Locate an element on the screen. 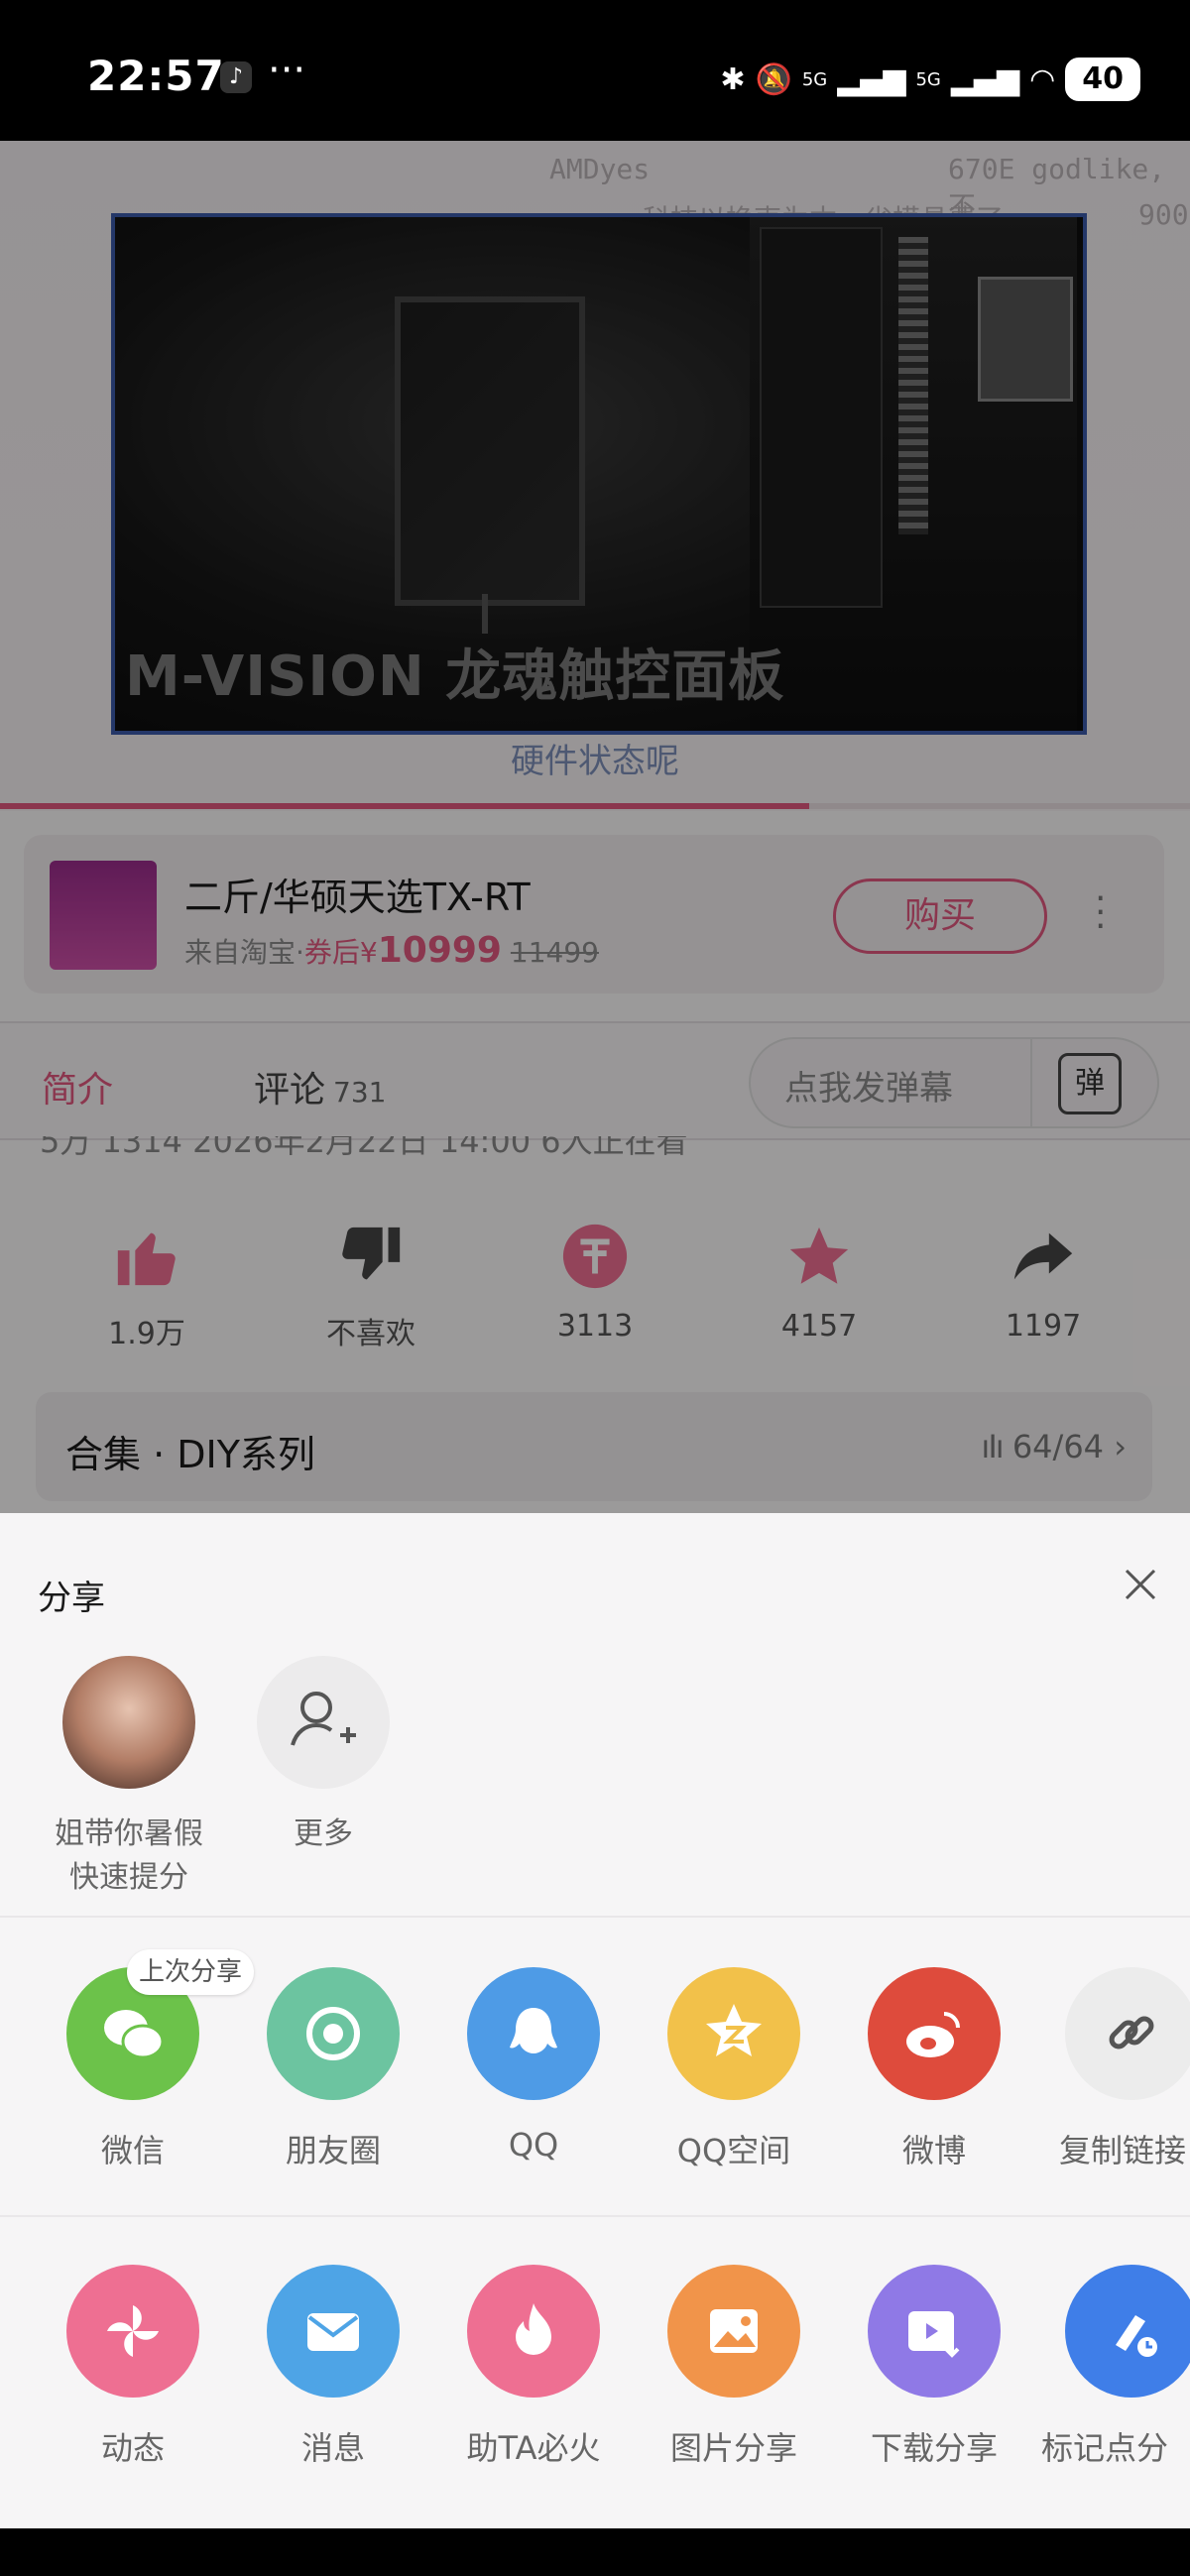 Image resolution: width=1190 pixels, height=2576 pixels. share-download: 下载分享 is located at coordinates (934, 2367).